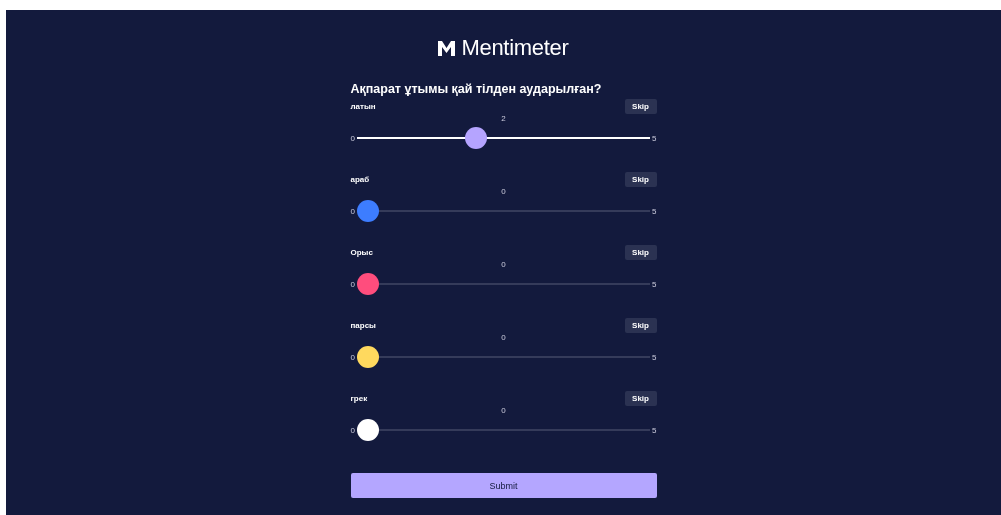  What do you see at coordinates (361, 252) in the screenshot?
I see `statement-label: Орыс` at bounding box center [361, 252].